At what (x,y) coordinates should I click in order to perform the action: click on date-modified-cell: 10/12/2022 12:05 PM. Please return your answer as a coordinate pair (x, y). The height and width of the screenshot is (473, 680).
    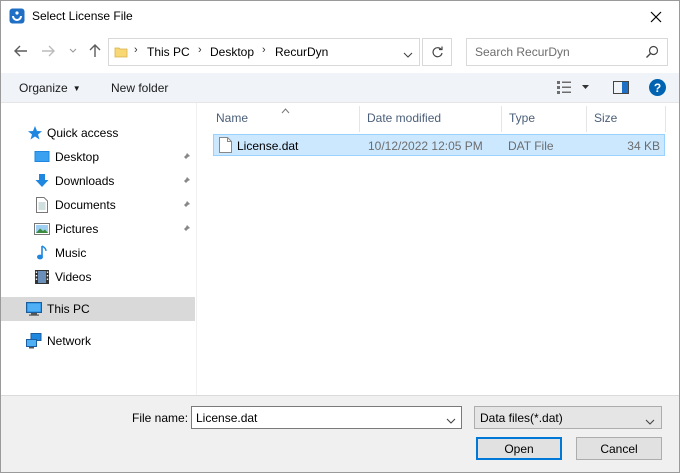
    Looking at the image, I should click on (425, 146).